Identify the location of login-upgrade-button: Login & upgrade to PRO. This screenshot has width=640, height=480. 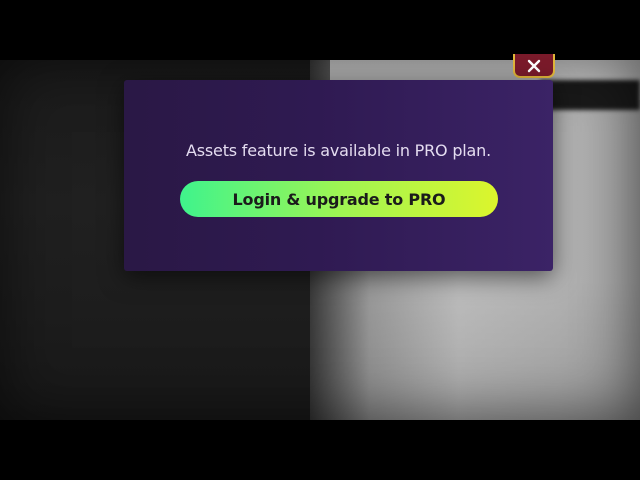
(339, 199).